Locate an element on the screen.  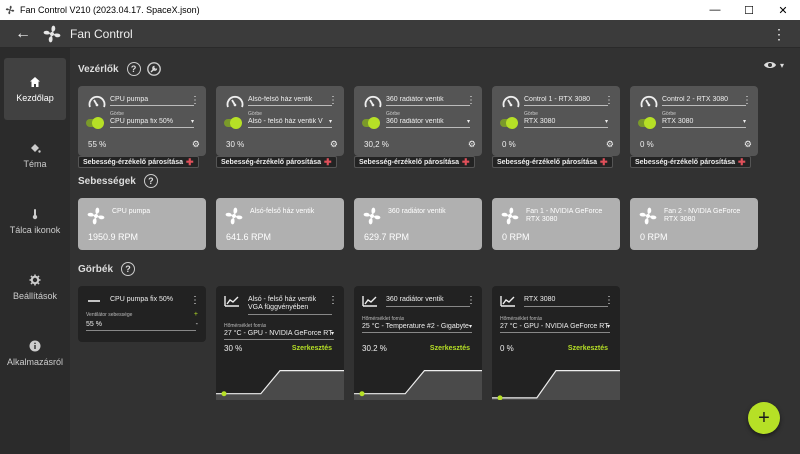
temperature-source-value: 27 °C - GPU - NVIDIA GeForce RT is located at coordinates (278, 333).